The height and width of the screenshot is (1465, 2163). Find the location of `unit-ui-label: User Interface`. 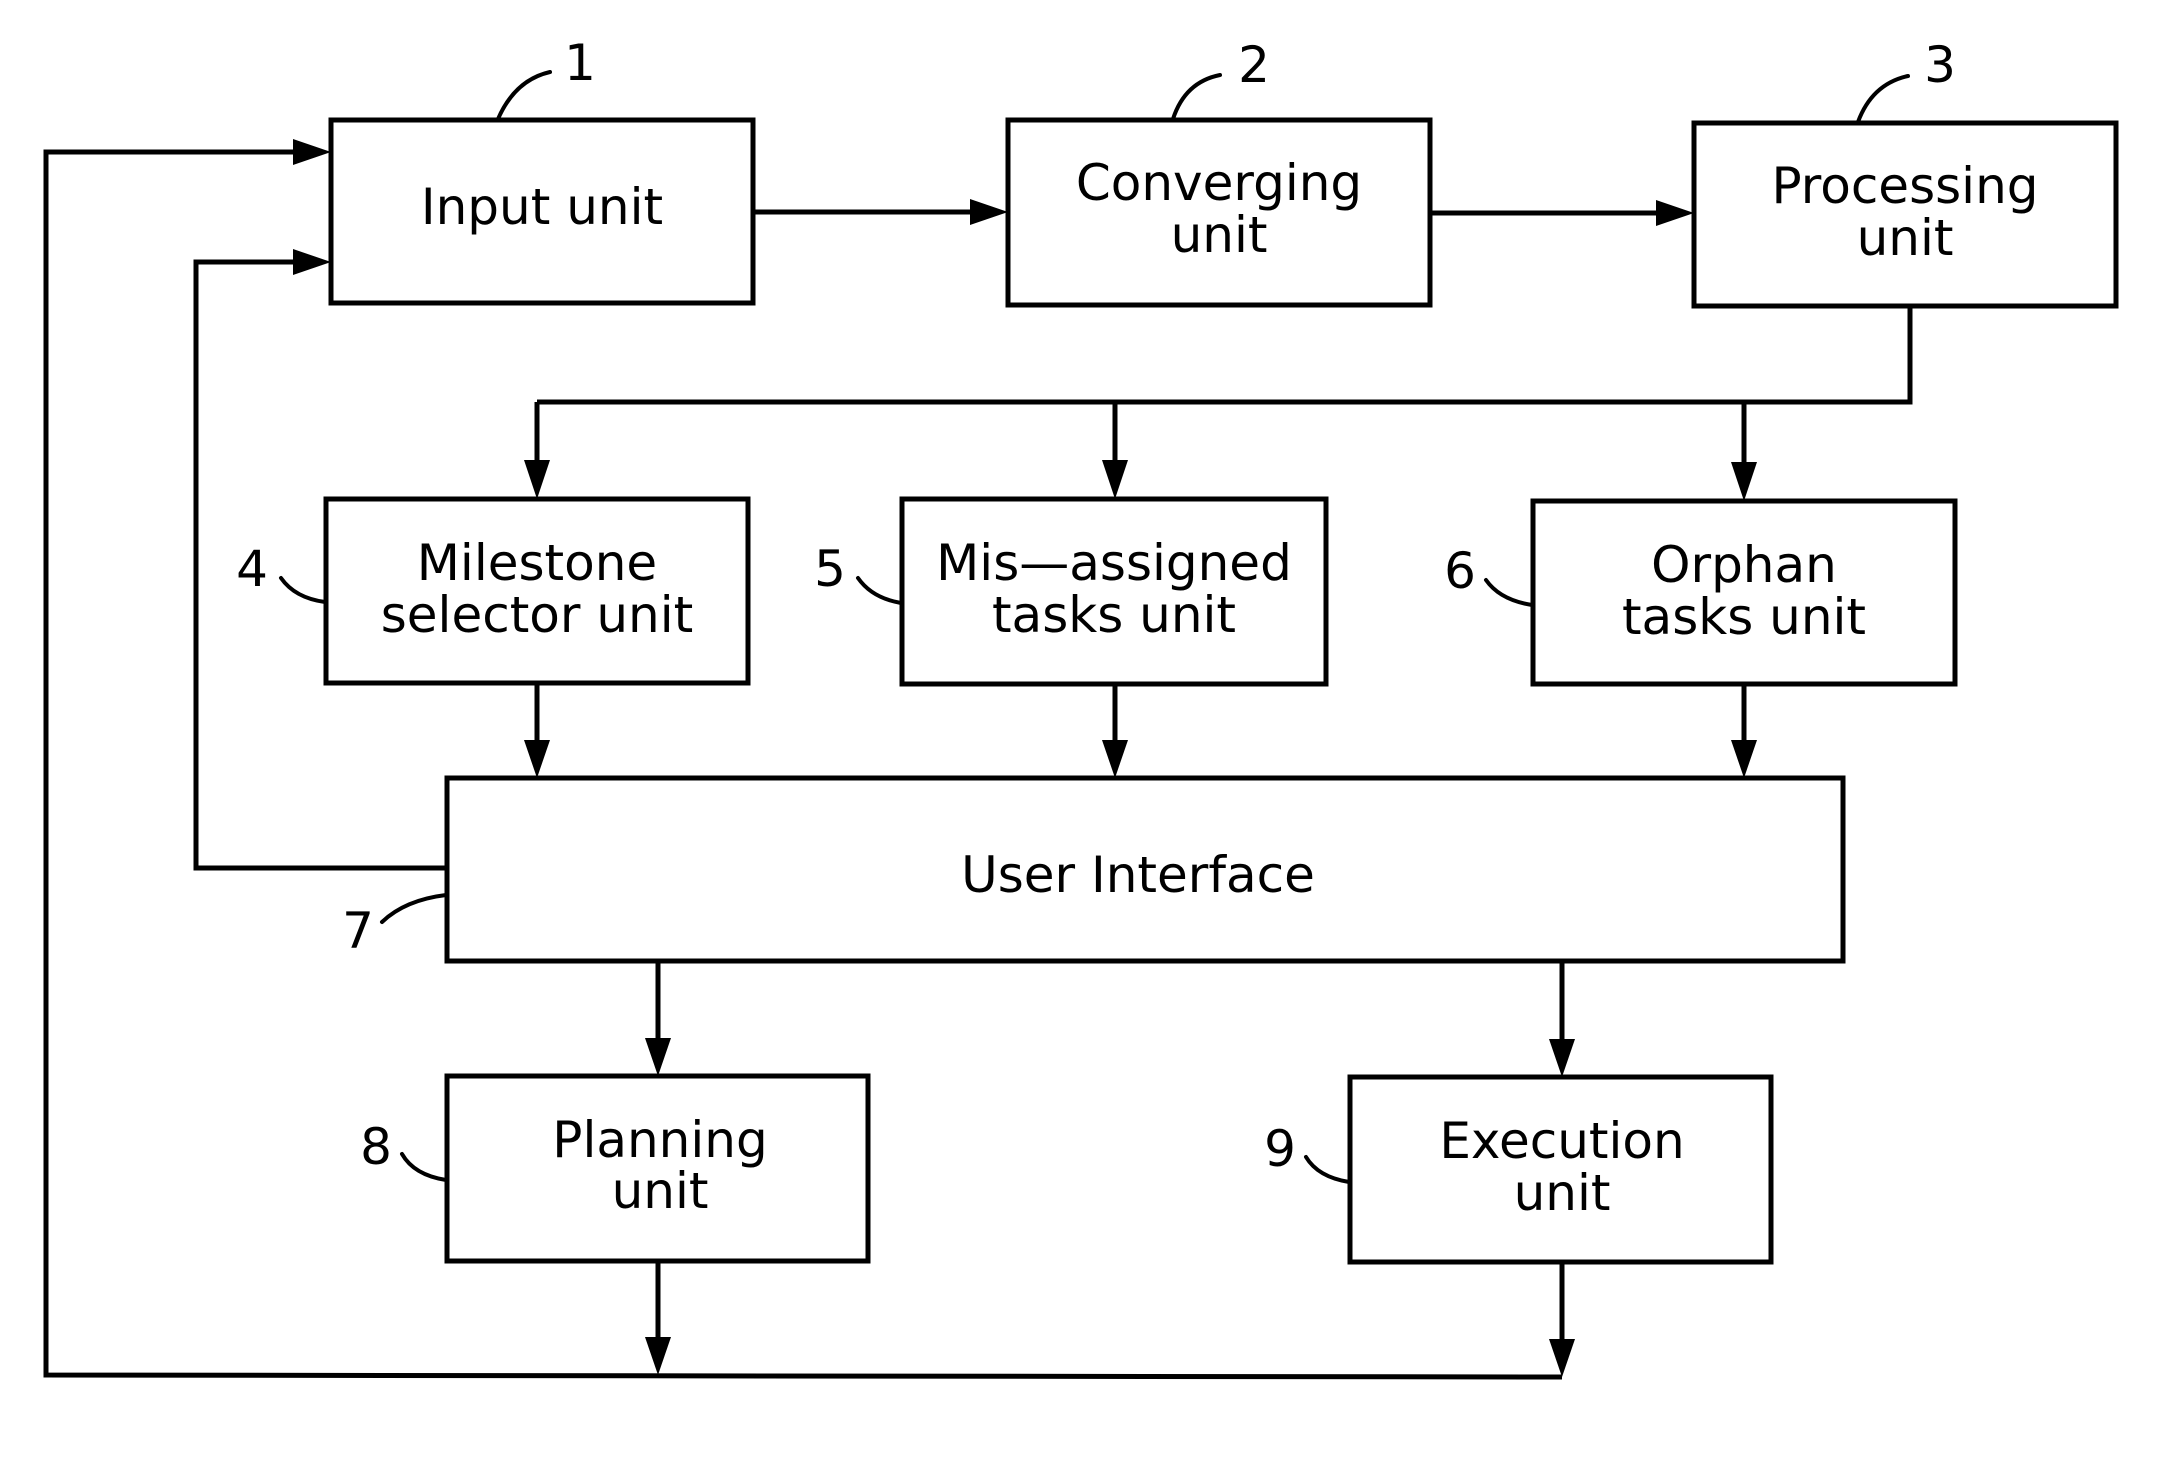

unit-ui-label: User Interface is located at coordinates (1138, 875).